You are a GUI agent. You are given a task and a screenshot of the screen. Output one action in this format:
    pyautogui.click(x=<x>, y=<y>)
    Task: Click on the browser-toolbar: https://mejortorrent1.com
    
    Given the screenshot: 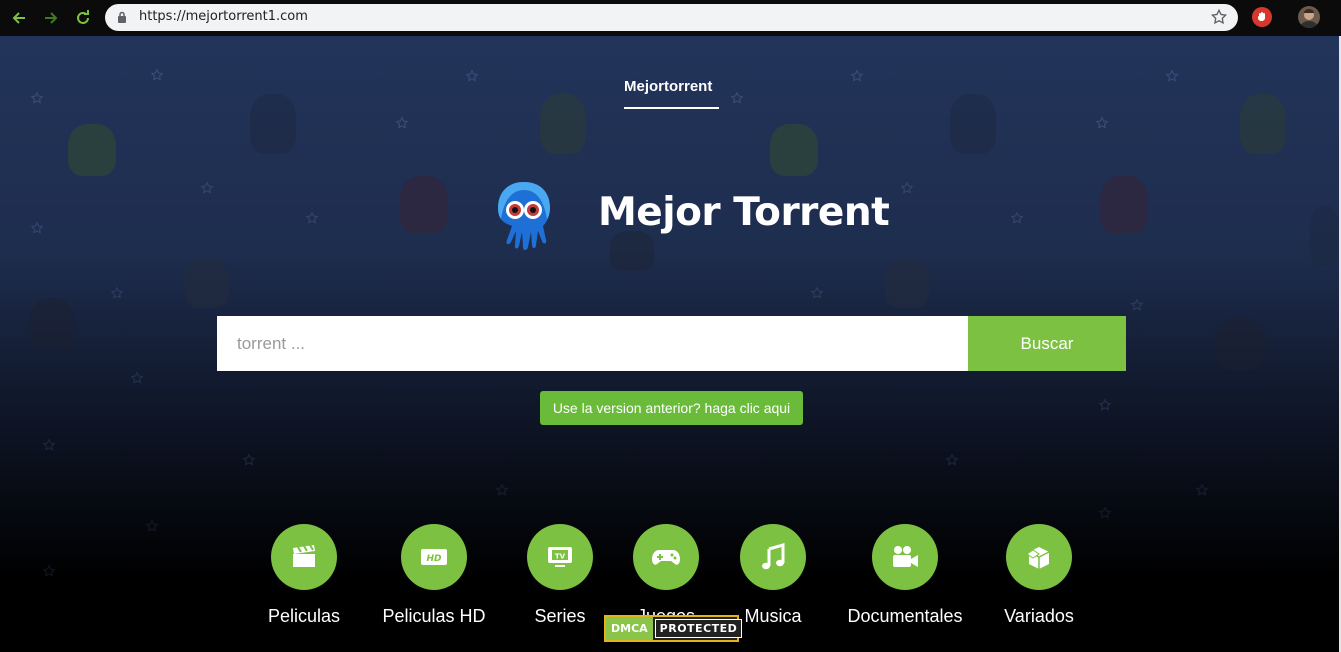 What is the action you would take?
    pyautogui.click(x=670, y=18)
    